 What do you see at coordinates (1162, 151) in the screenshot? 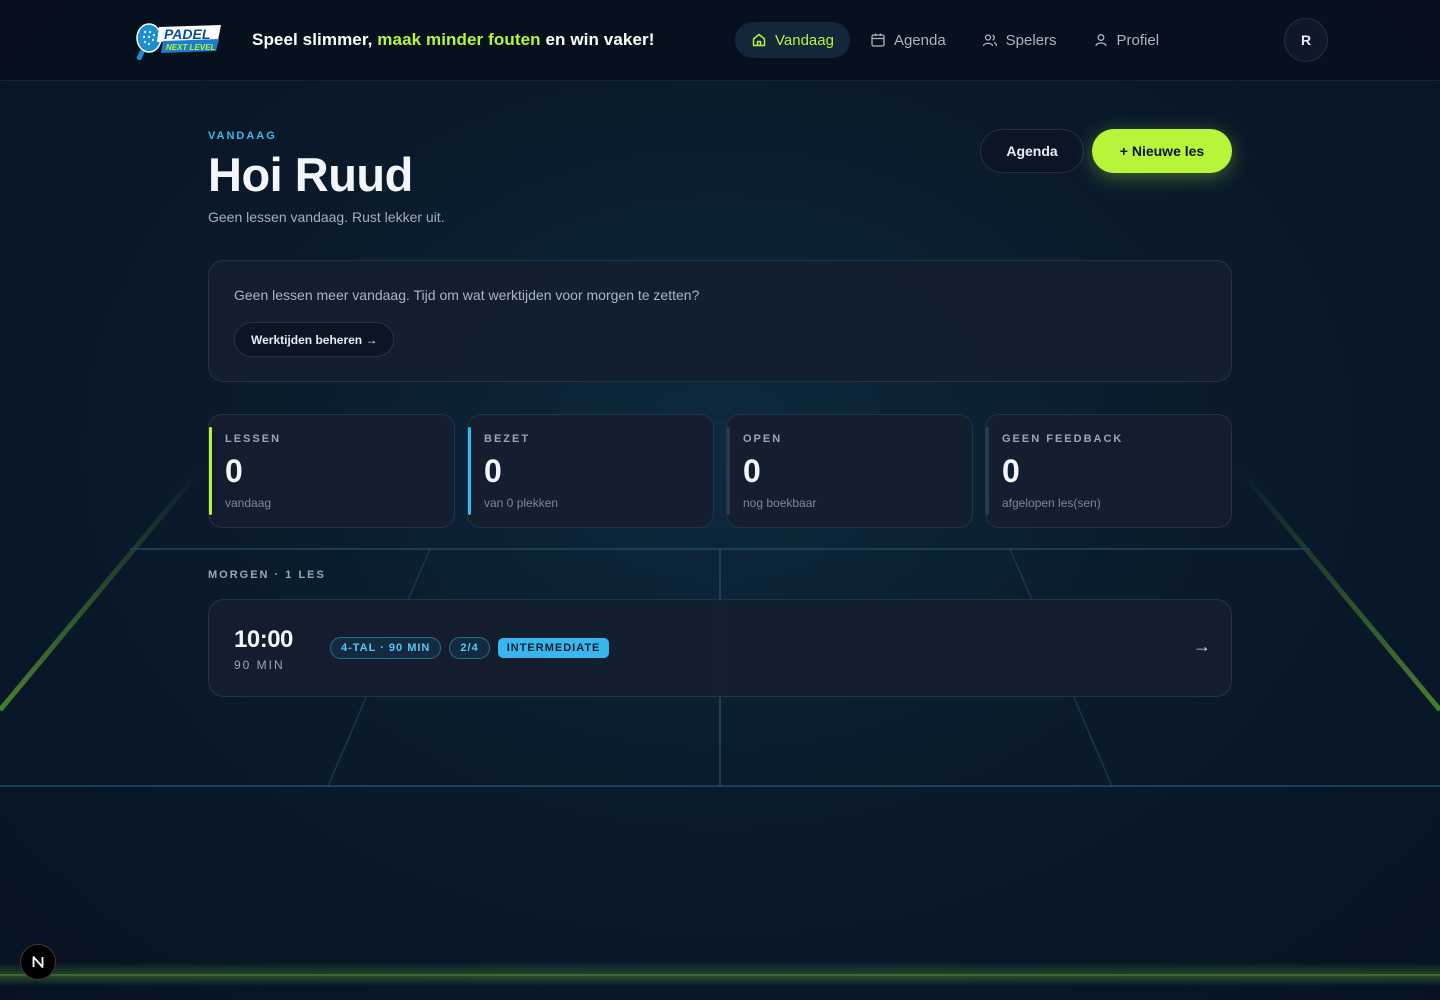
I see `new-lesson-button: + Nieuwe les` at bounding box center [1162, 151].